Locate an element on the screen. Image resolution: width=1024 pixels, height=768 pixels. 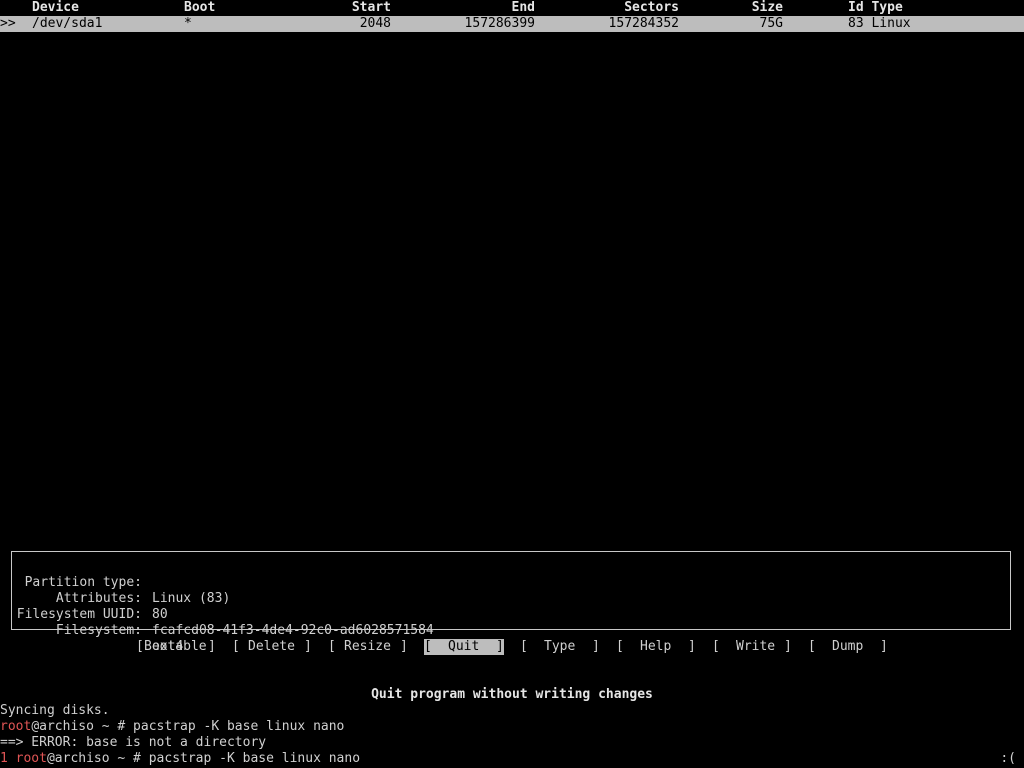
menu-help-text: Quit program without writing changes is located at coordinates (512, 694).